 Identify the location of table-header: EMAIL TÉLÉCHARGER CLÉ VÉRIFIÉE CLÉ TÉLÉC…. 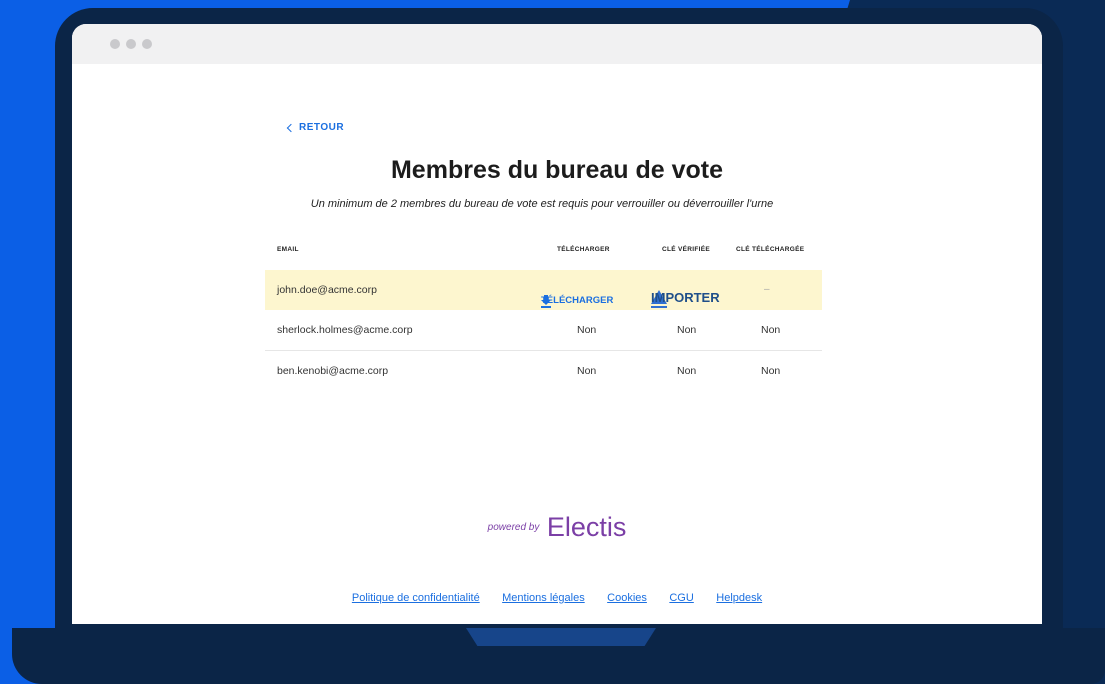
(543, 256).